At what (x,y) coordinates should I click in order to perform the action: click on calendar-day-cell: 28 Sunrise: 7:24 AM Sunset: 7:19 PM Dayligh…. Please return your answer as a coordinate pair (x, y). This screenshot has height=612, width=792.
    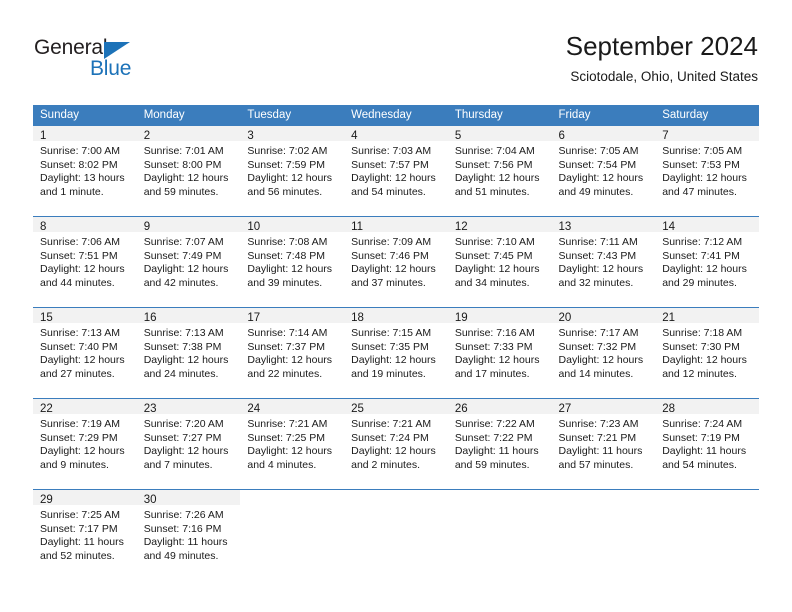
    Looking at the image, I should click on (707, 444).